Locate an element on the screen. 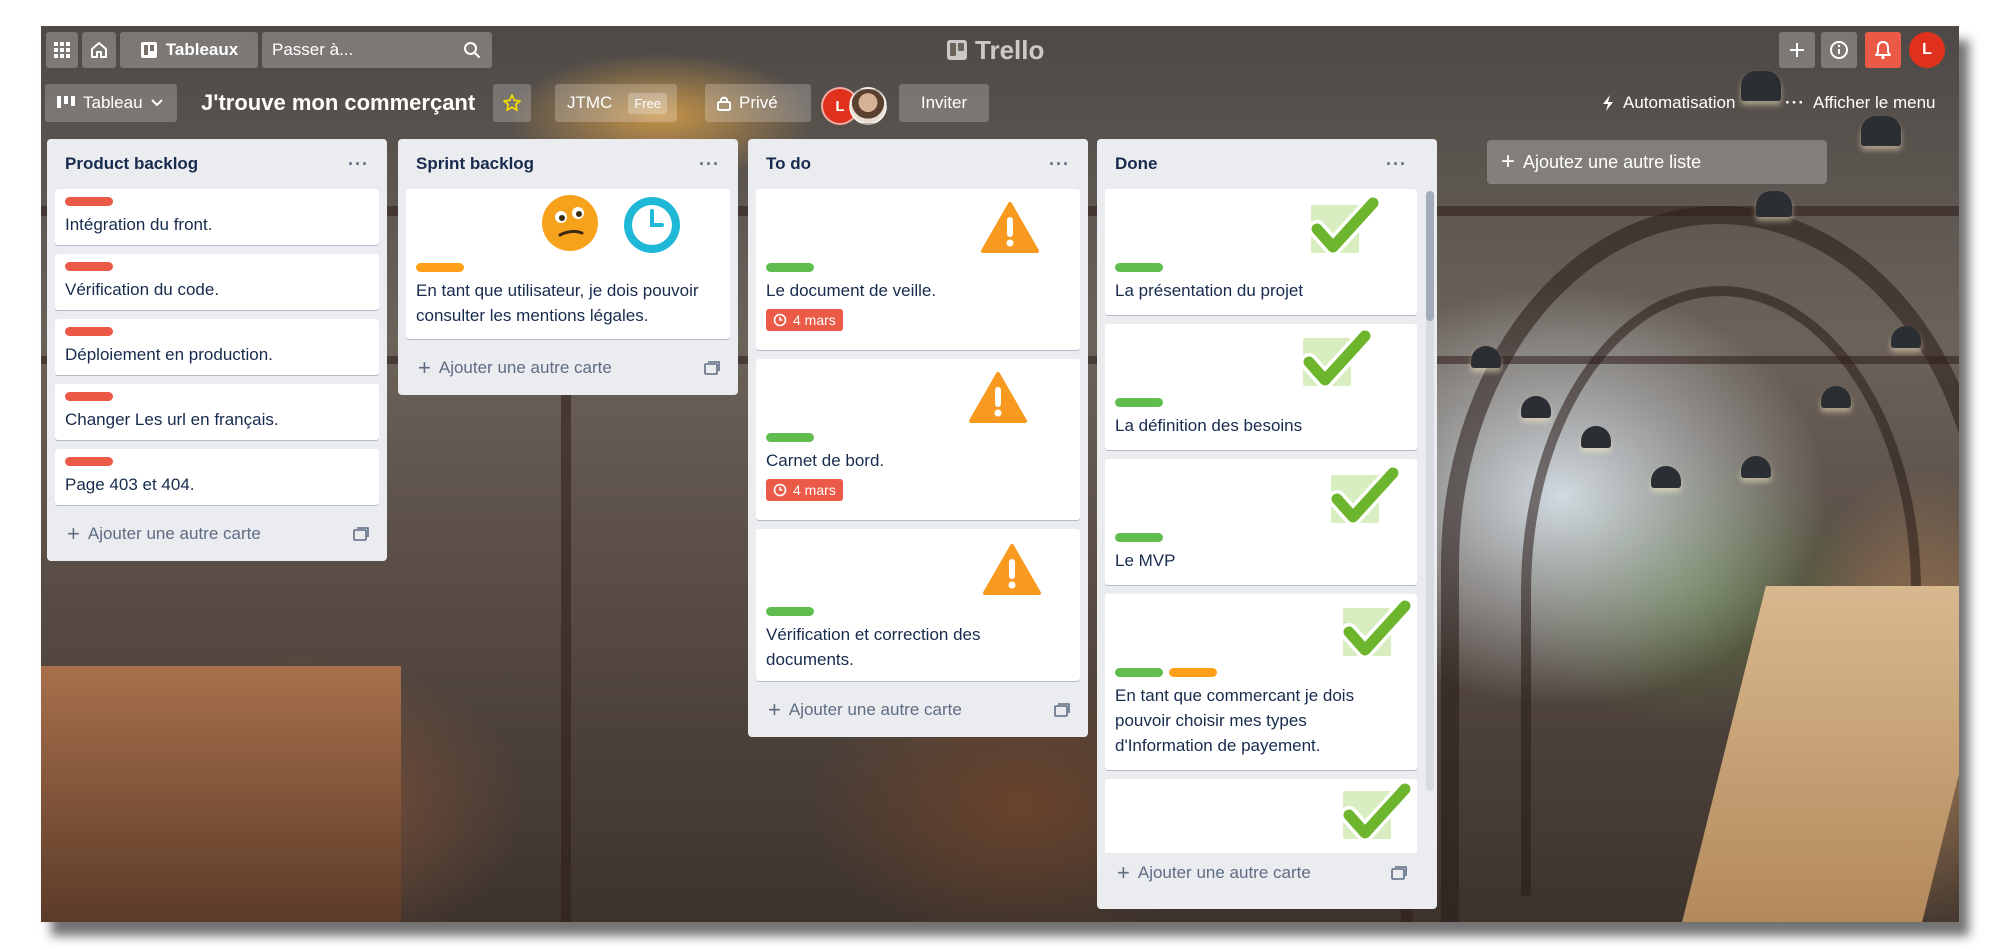 This screenshot has width=2000, height=950. card: Le MVP is located at coordinates (1261, 522).